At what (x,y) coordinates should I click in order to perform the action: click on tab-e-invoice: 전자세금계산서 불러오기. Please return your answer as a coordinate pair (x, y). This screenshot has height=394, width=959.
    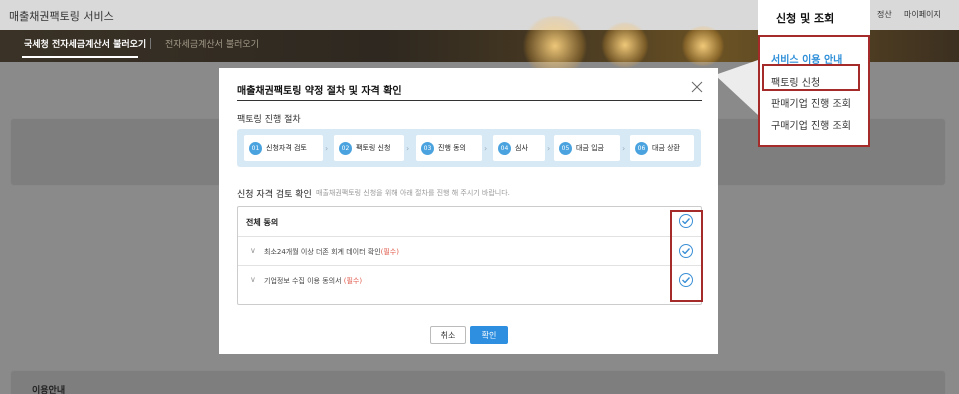
    Looking at the image, I should click on (212, 43).